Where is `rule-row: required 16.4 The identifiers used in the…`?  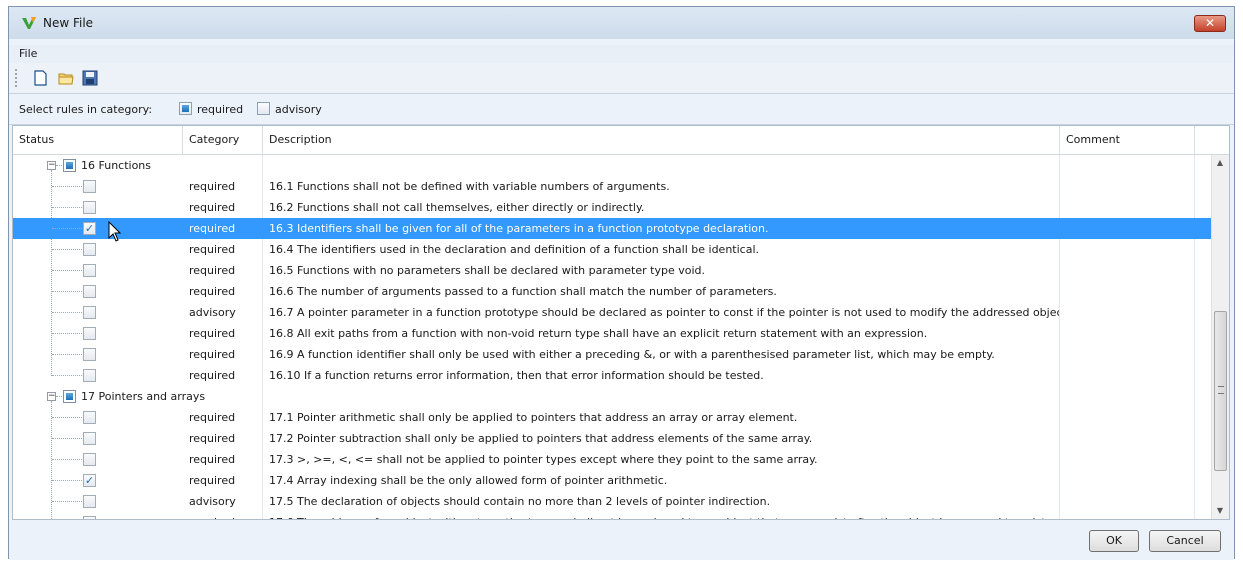
rule-row: required 16.4 The identifiers used in the… is located at coordinates (612, 249).